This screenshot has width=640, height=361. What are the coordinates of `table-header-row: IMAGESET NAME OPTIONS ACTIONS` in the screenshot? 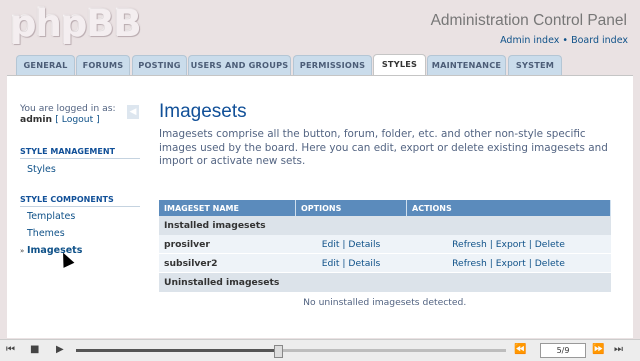 It's located at (385, 208).